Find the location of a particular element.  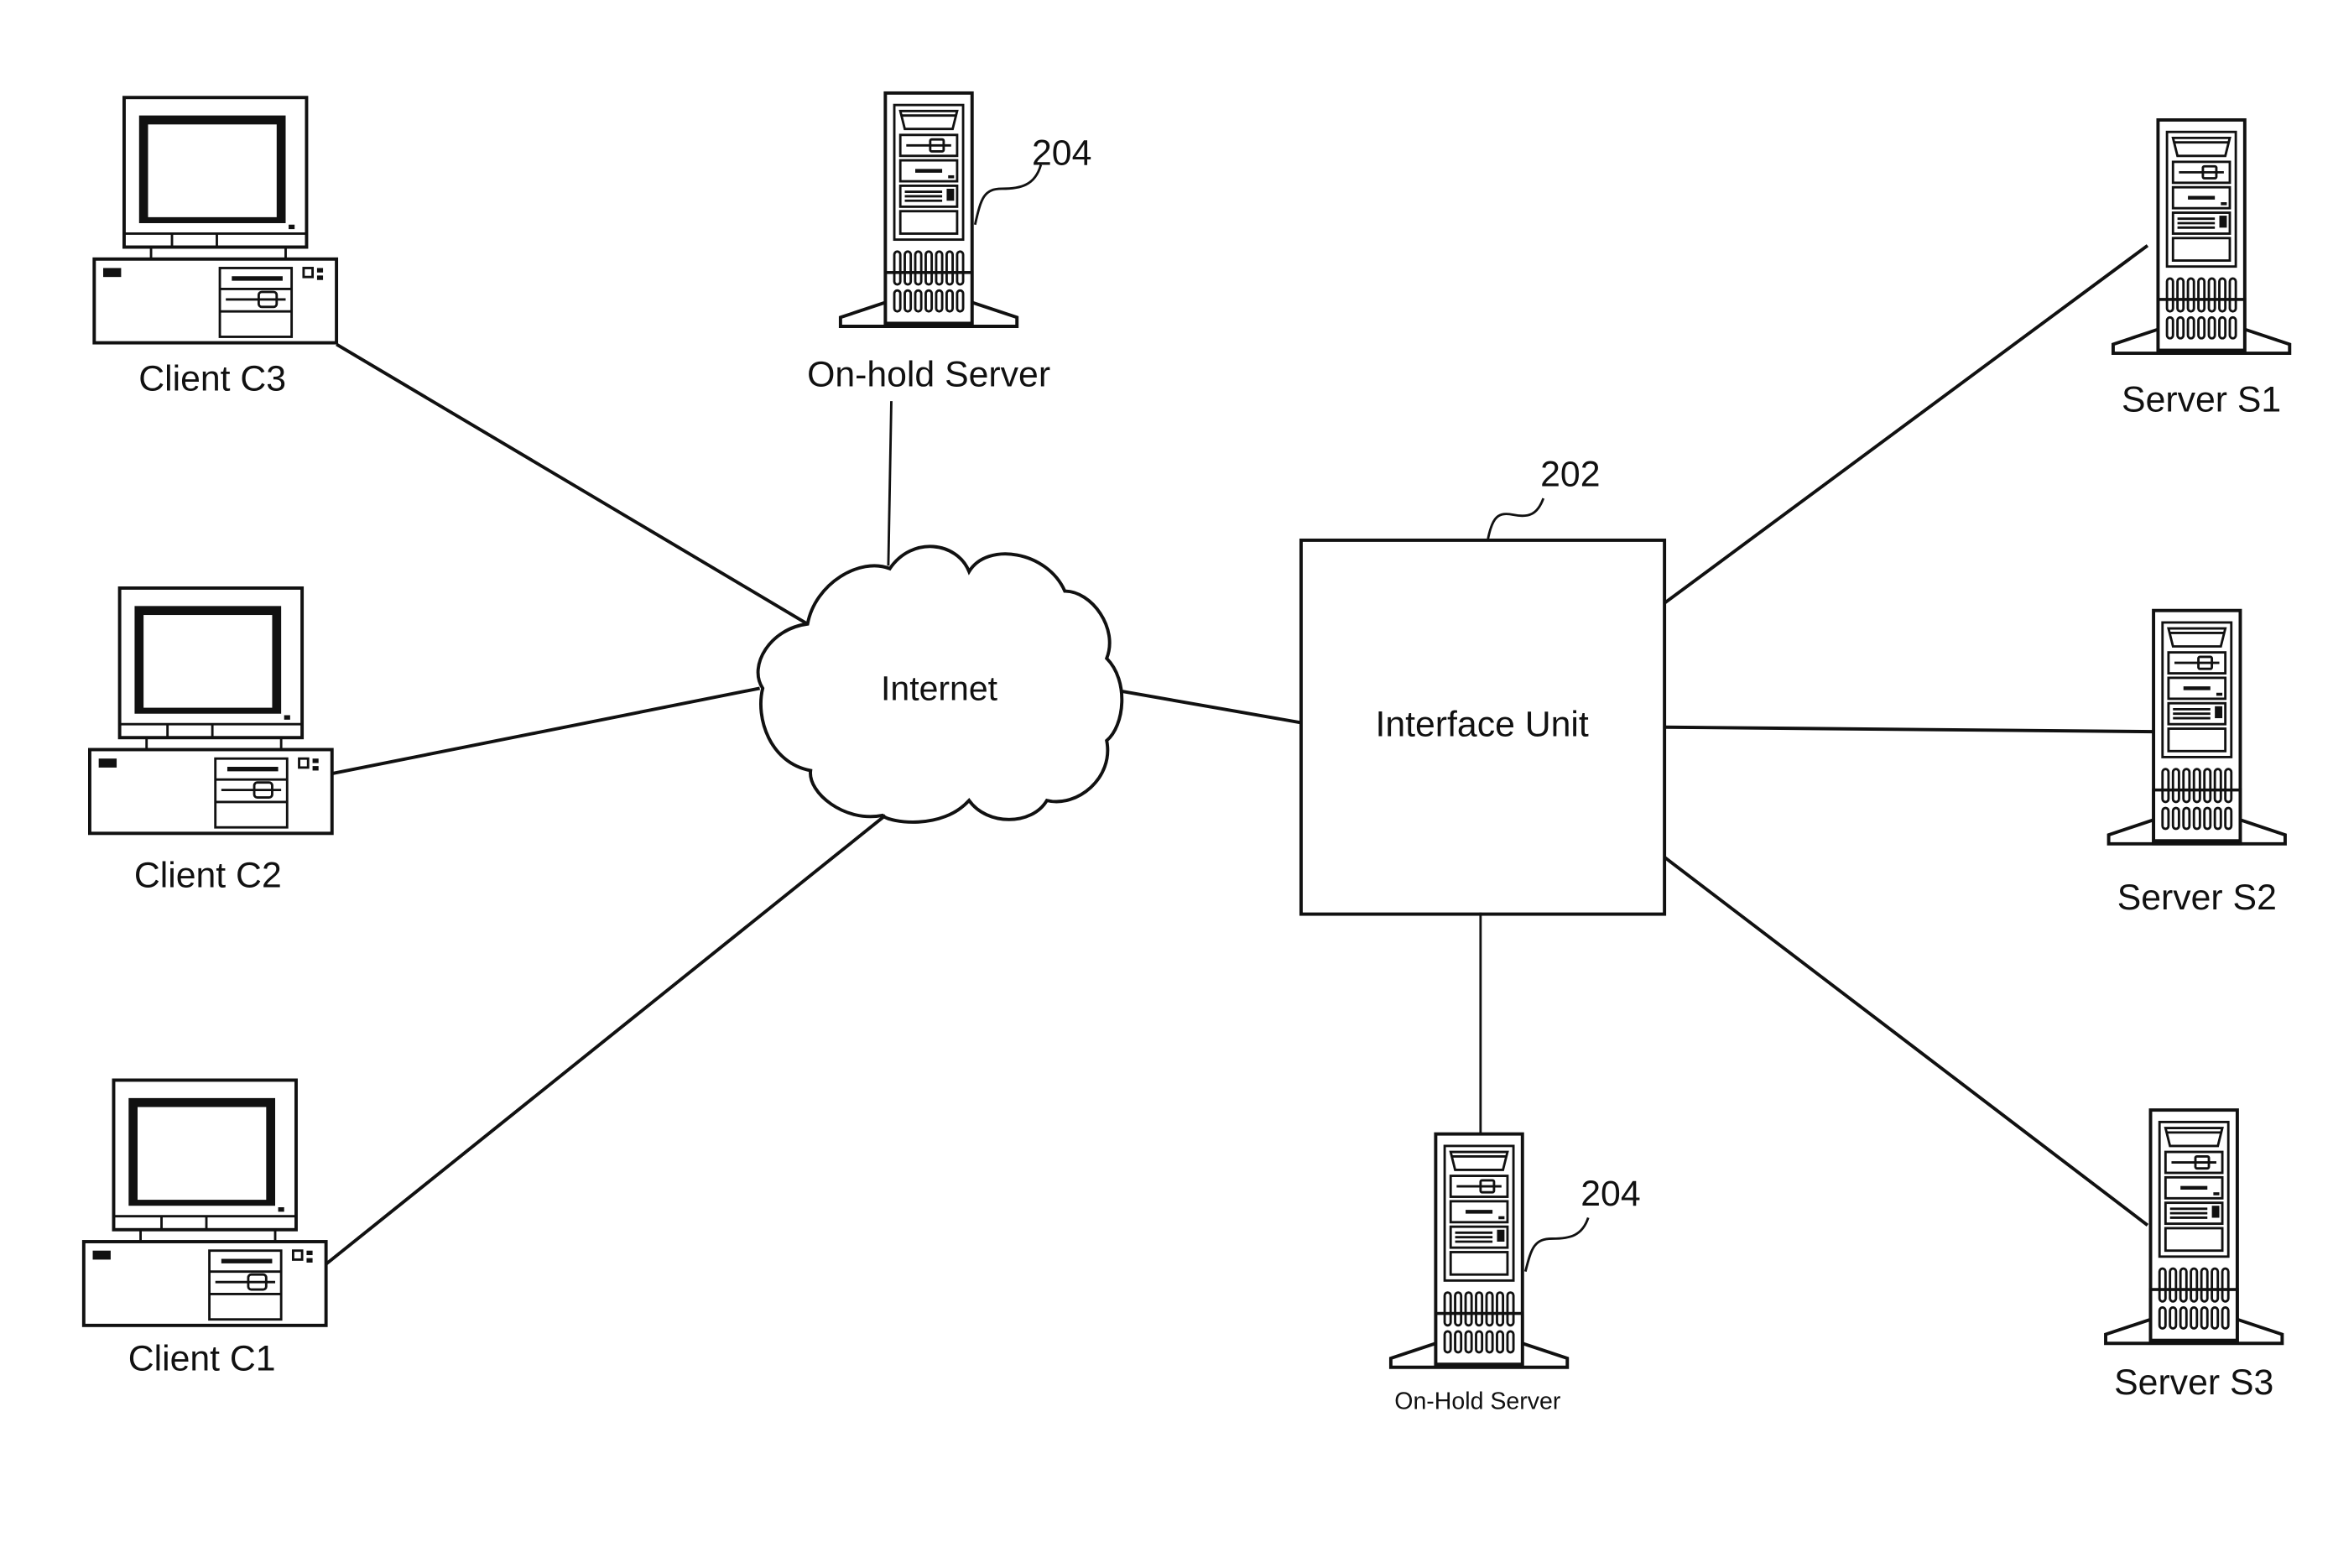

client-c3: Client C3 is located at coordinates (215, 248).